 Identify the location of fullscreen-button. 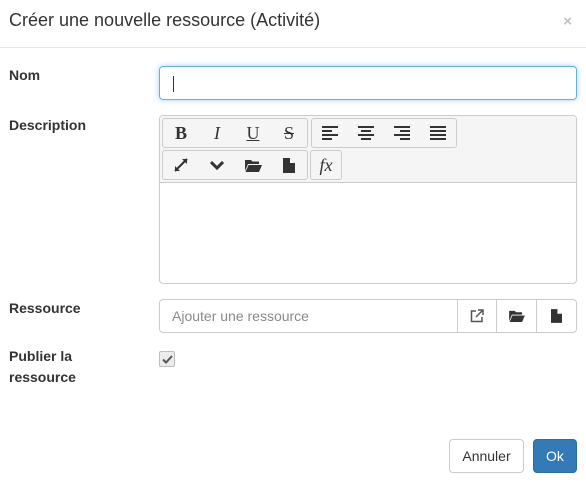
(181, 165).